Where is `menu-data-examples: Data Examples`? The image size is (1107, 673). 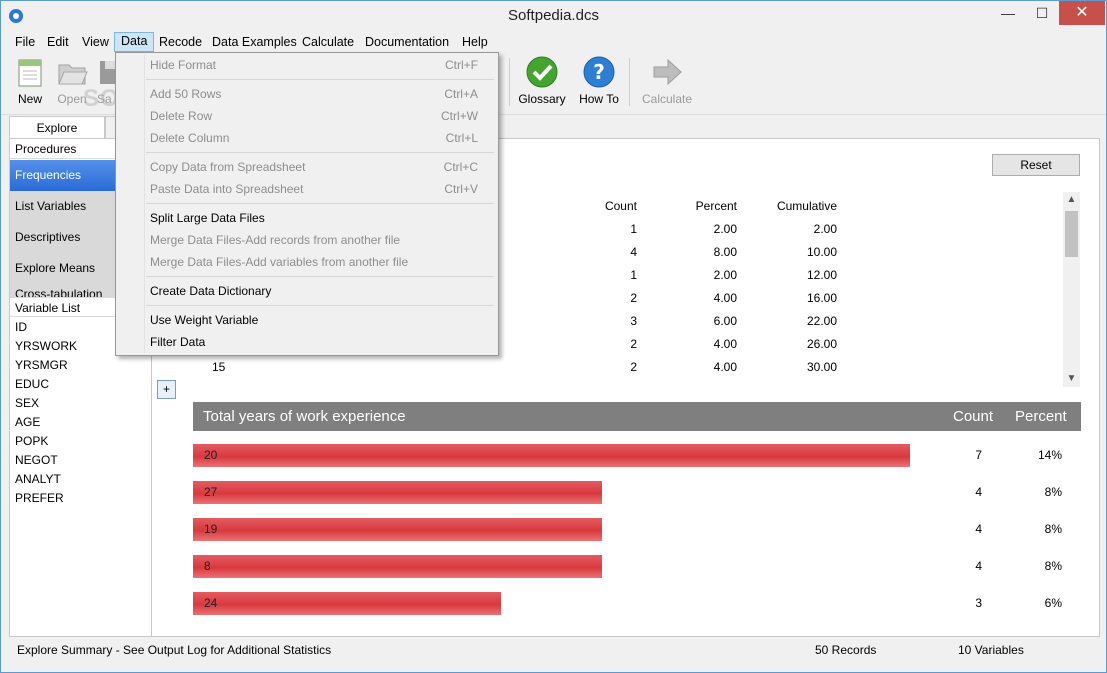 menu-data-examples: Data Examples is located at coordinates (254, 42).